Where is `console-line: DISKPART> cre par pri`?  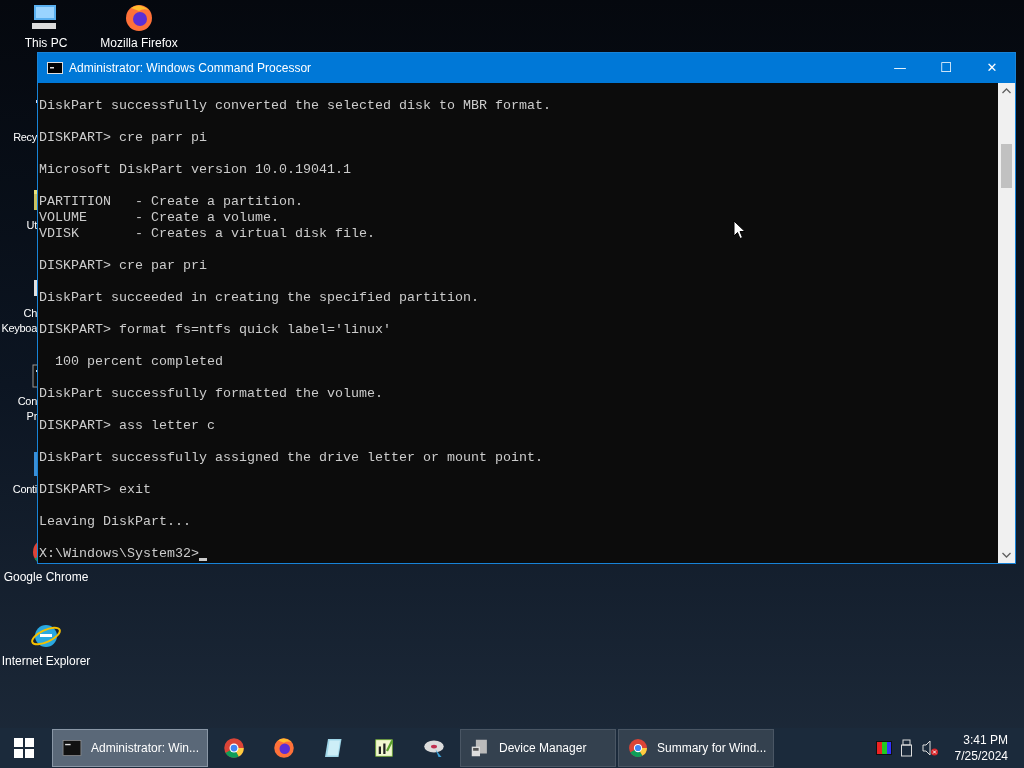
console-line: DISKPART> cre par pri is located at coordinates (123, 266).